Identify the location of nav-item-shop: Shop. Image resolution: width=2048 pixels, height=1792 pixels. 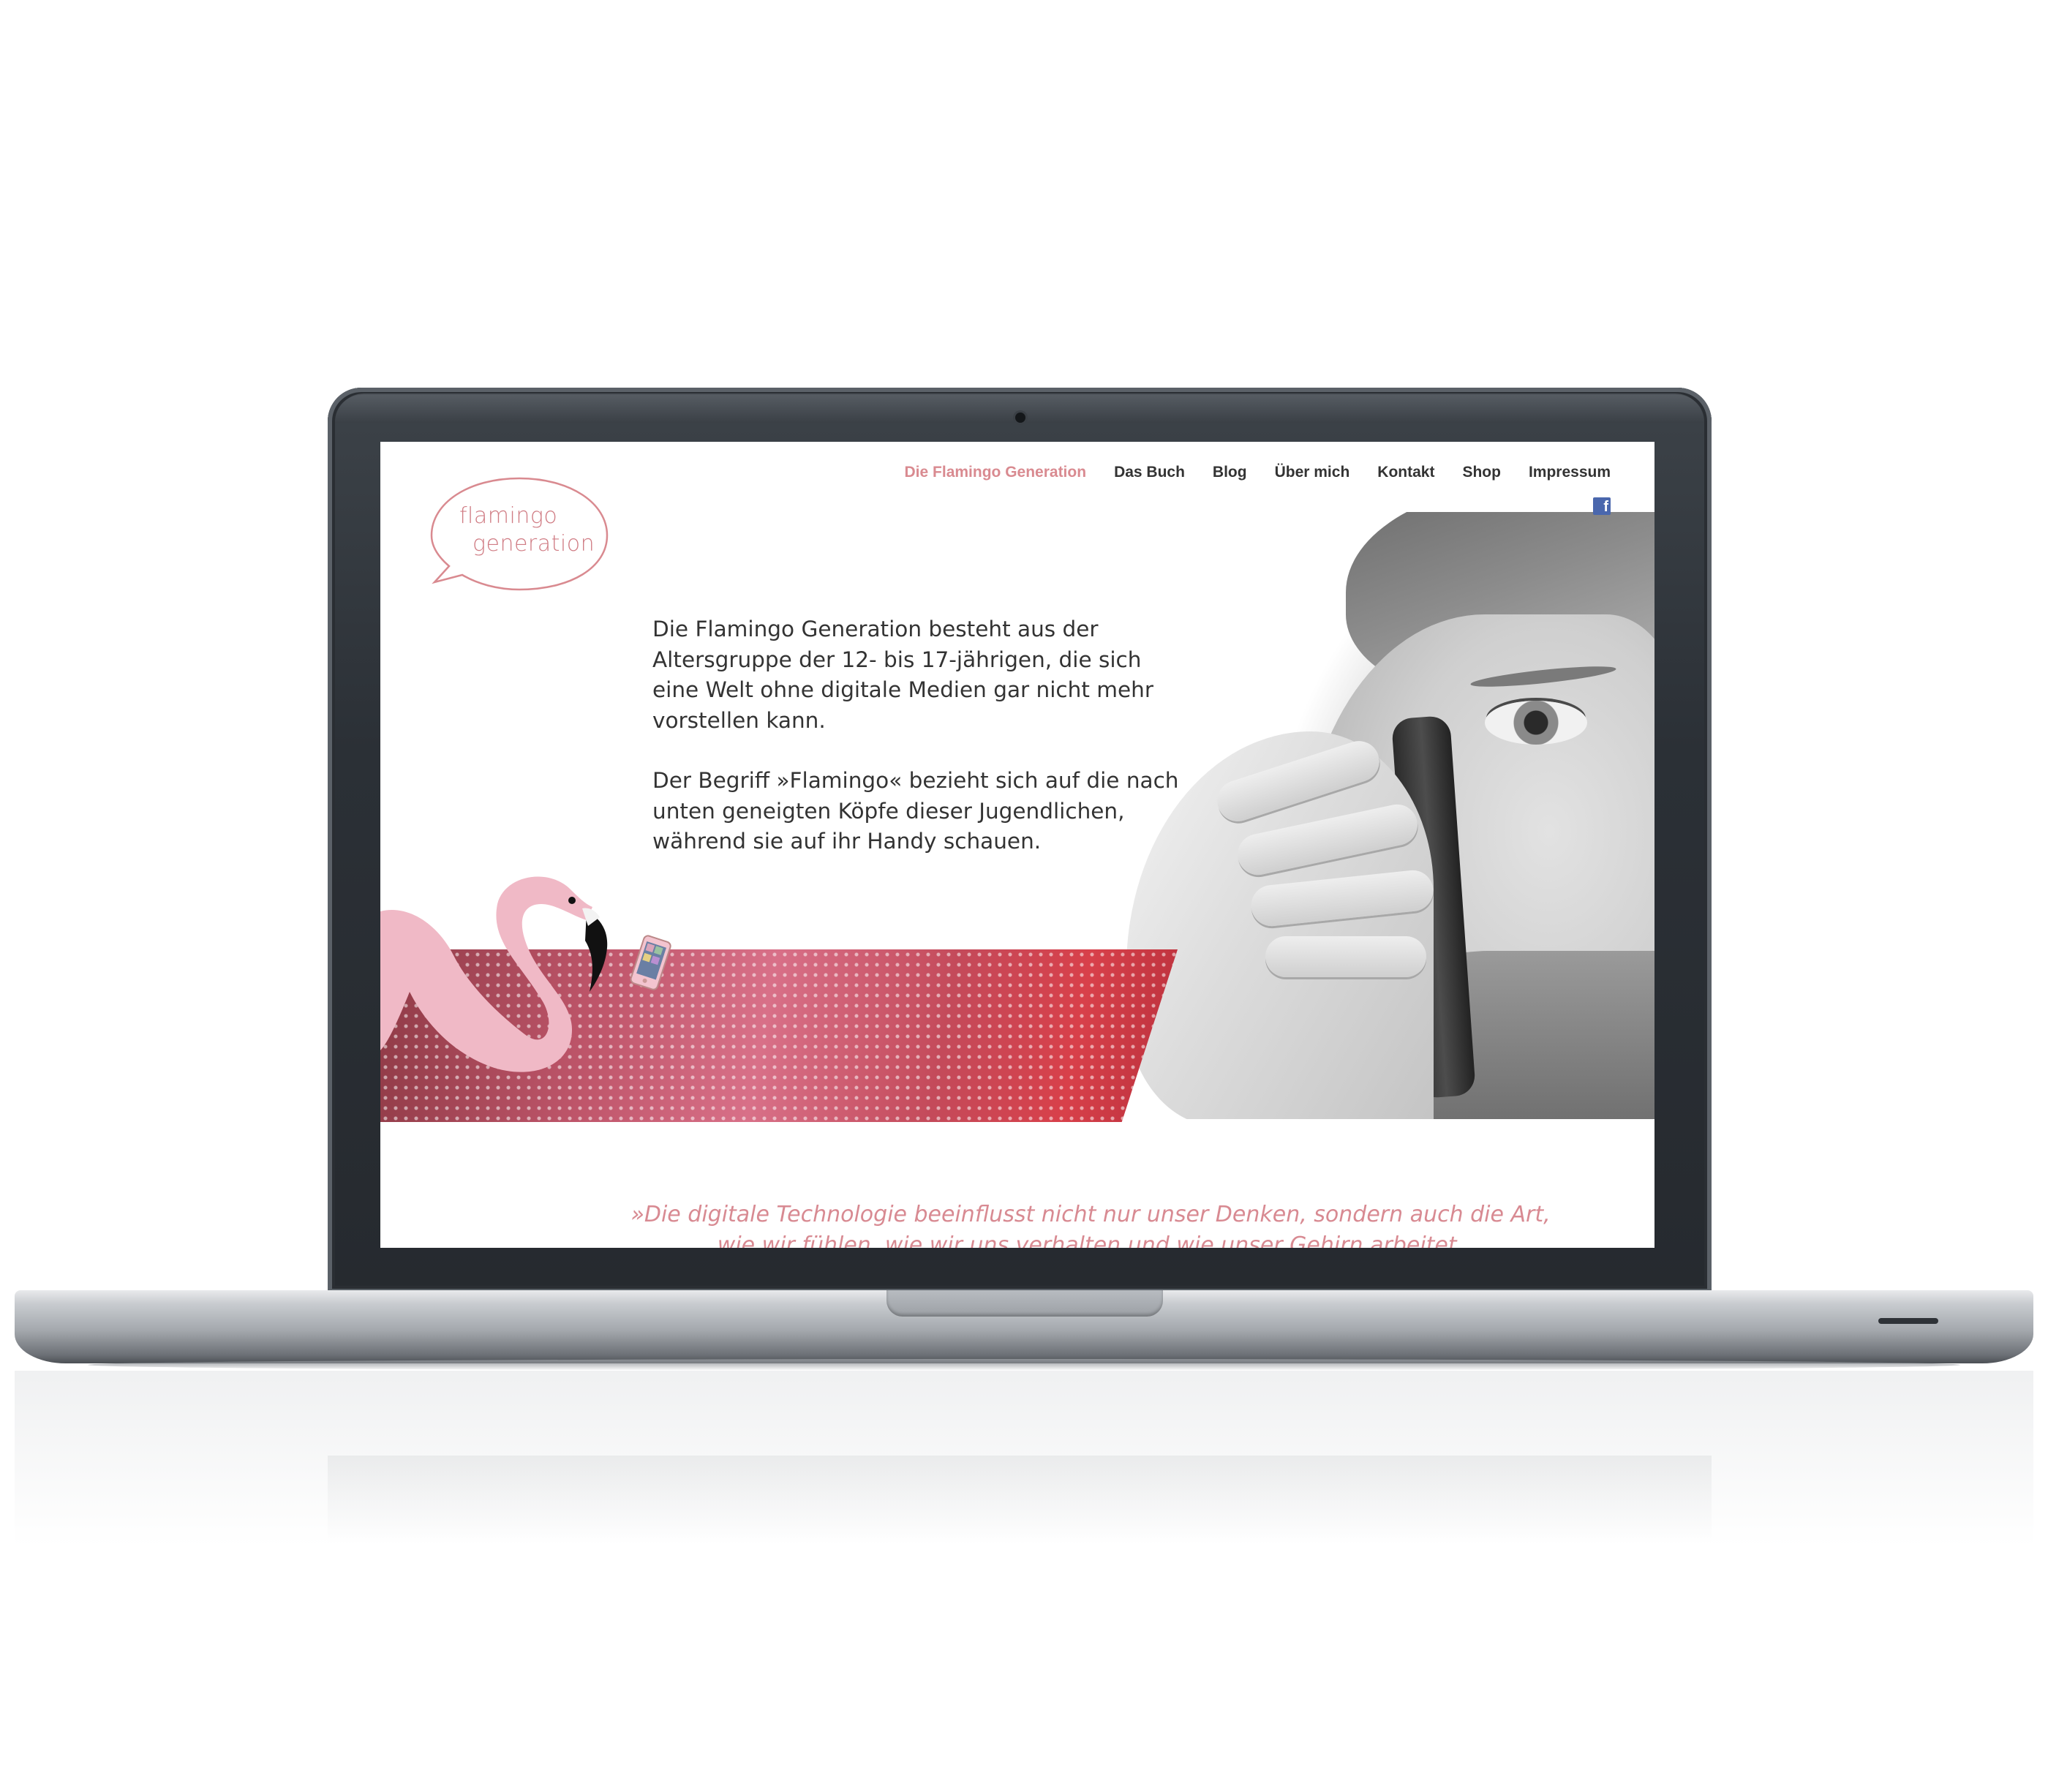
(1481, 472).